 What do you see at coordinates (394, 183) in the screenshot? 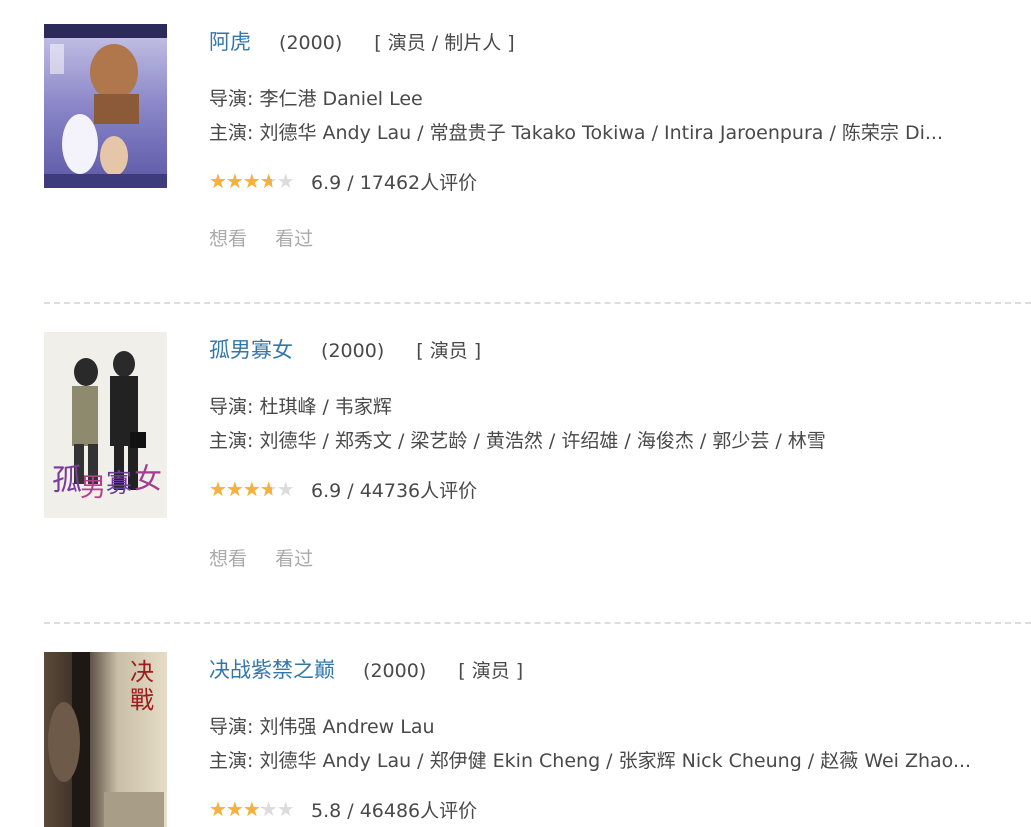
I see `rating-text: 6.9 / 17462人评价` at bounding box center [394, 183].